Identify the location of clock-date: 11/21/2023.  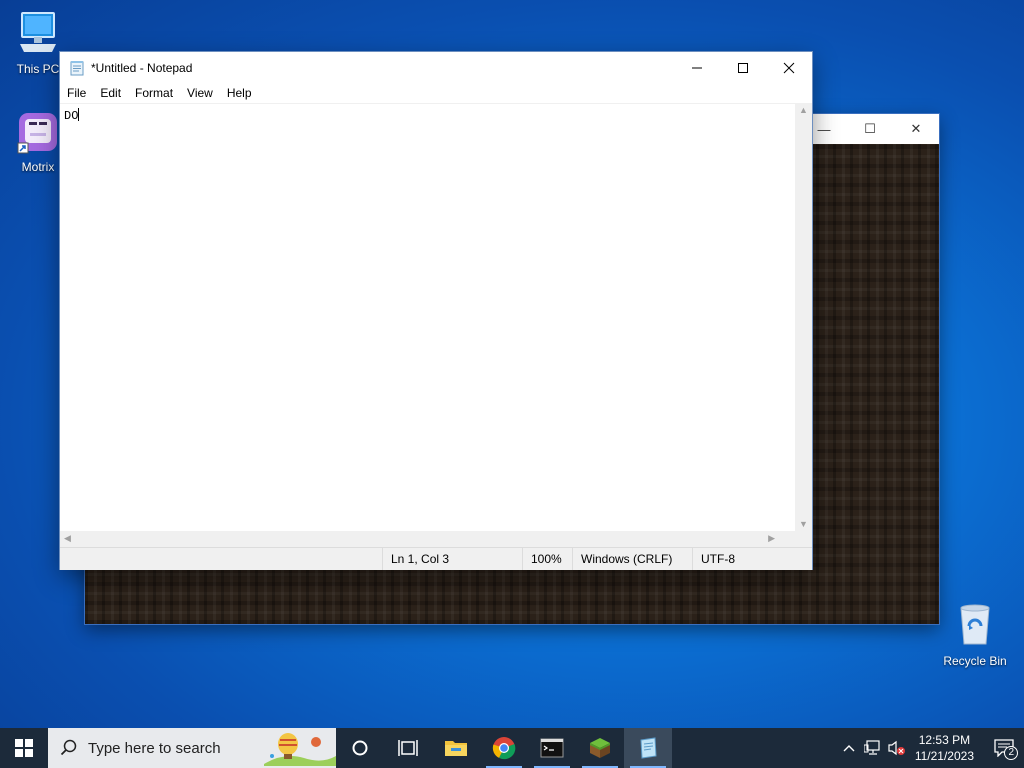
(944, 756).